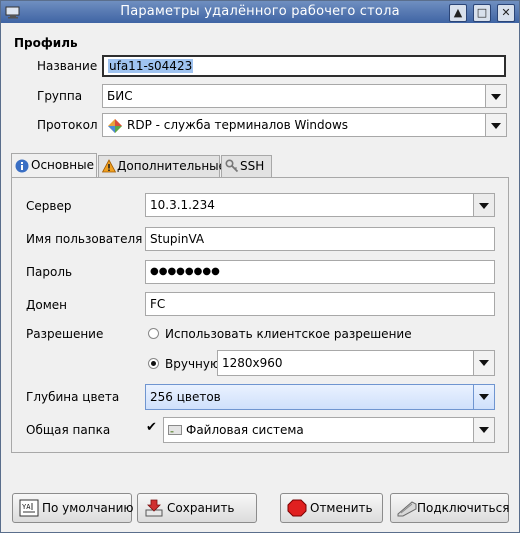  I want to click on shared-folder-label: Общая папка, so click(68, 430).